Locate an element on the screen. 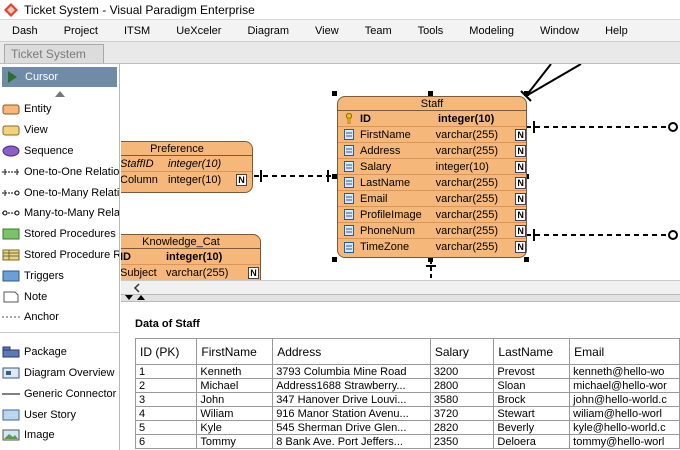  palette-item-note: Note is located at coordinates (59, 296).